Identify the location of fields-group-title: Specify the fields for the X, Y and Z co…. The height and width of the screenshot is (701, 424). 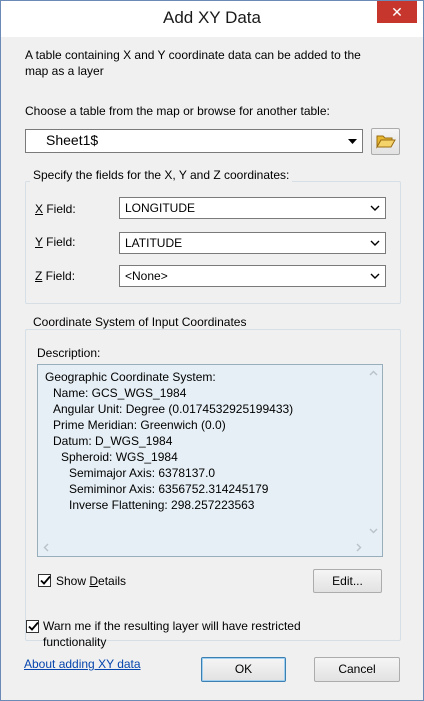
(161, 175).